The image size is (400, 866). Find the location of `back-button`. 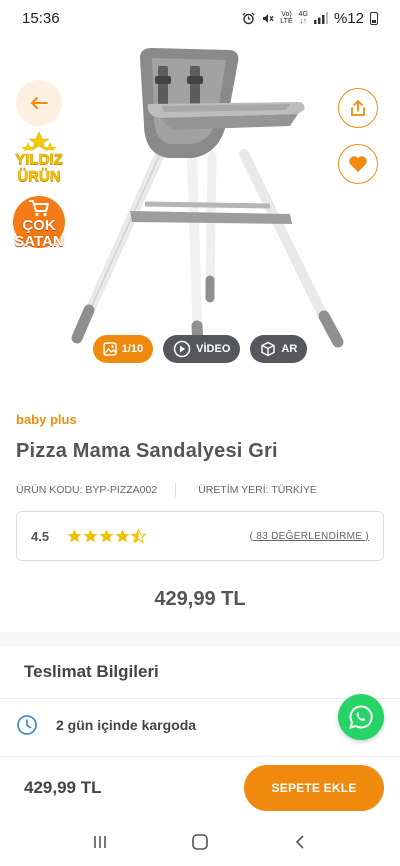

back-button is located at coordinates (39, 103).